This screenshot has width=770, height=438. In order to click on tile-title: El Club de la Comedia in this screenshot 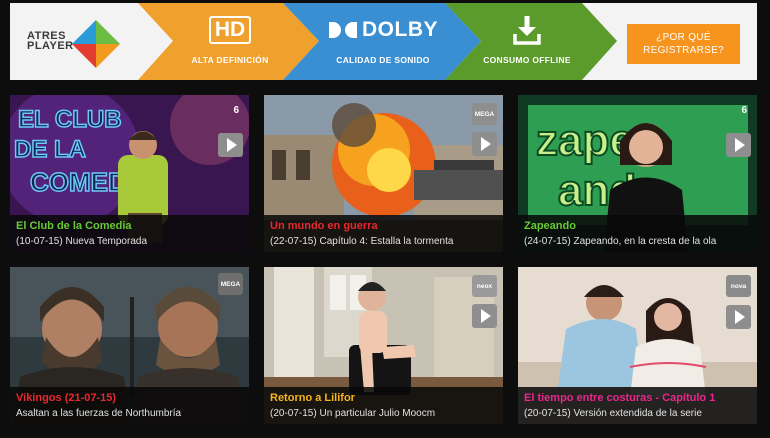, I will do `click(74, 226)`.